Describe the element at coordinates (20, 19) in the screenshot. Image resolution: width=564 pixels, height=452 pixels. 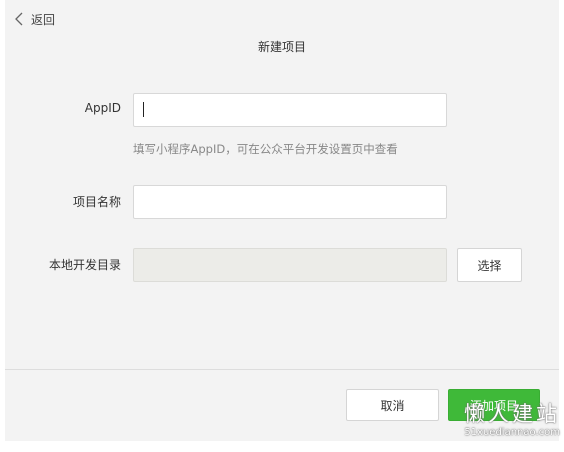
I see `chevron-left-icon` at that location.